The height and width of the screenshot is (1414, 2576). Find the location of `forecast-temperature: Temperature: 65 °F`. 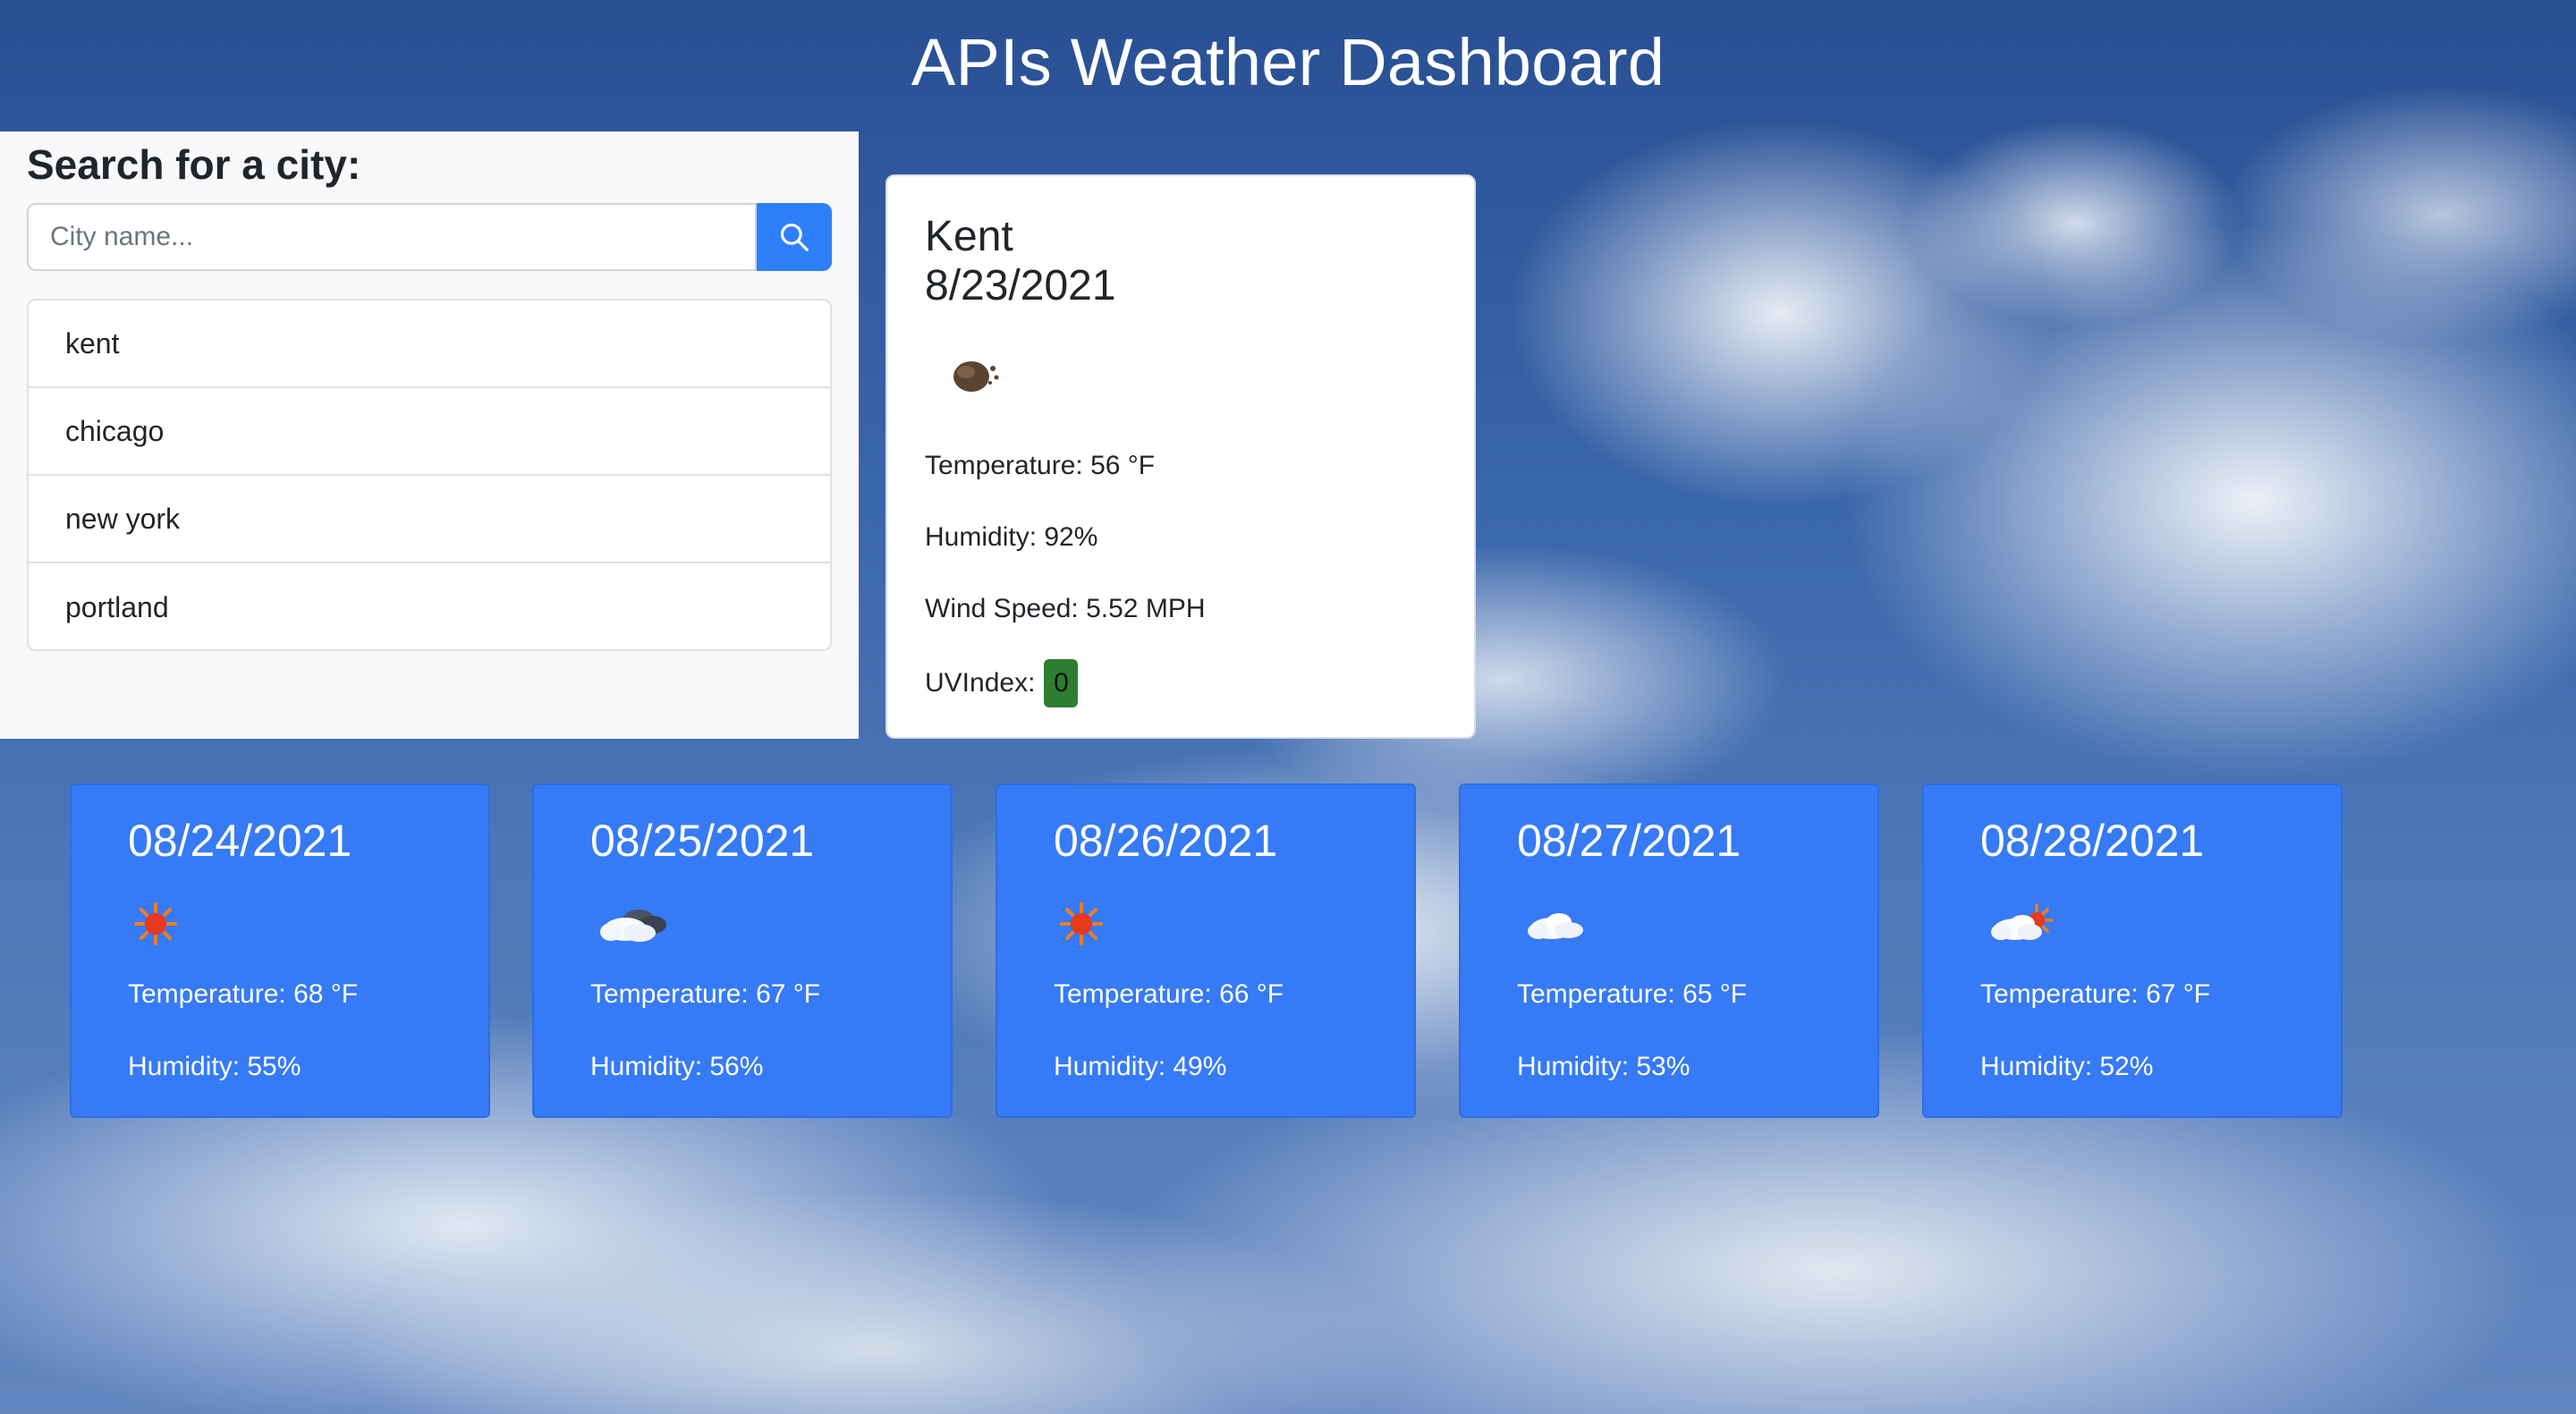

forecast-temperature: Temperature: 65 °F is located at coordinates (1632, 994).